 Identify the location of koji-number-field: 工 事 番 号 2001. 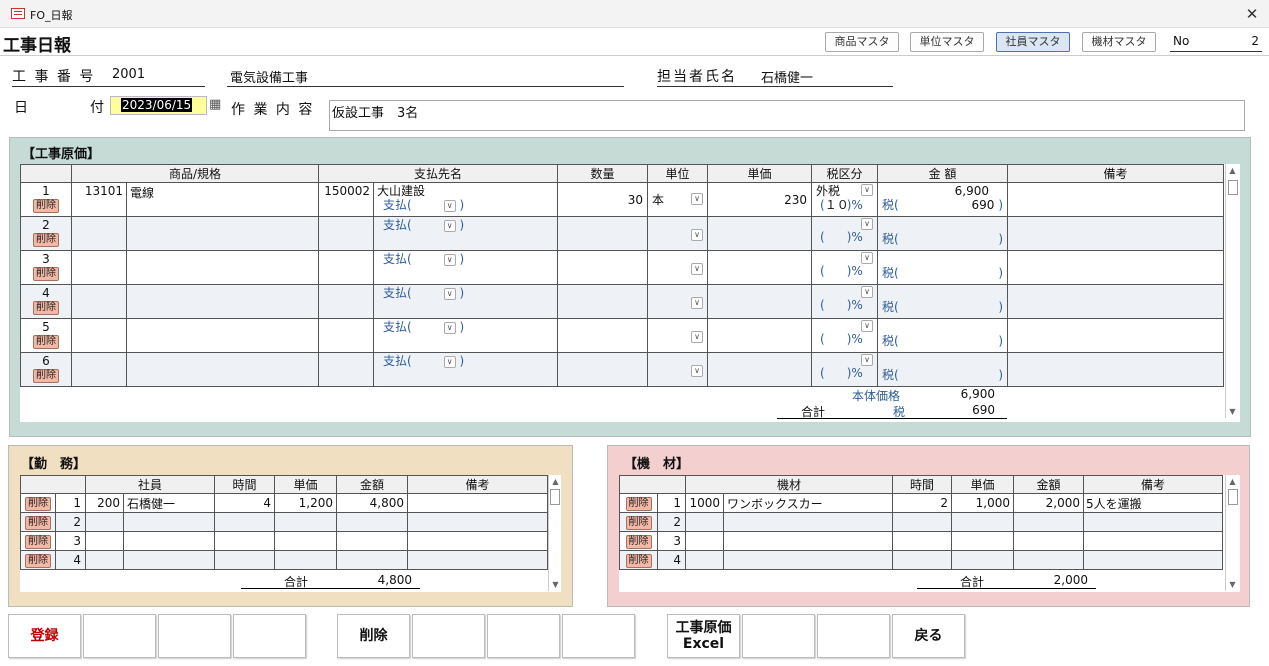
(108, 75).